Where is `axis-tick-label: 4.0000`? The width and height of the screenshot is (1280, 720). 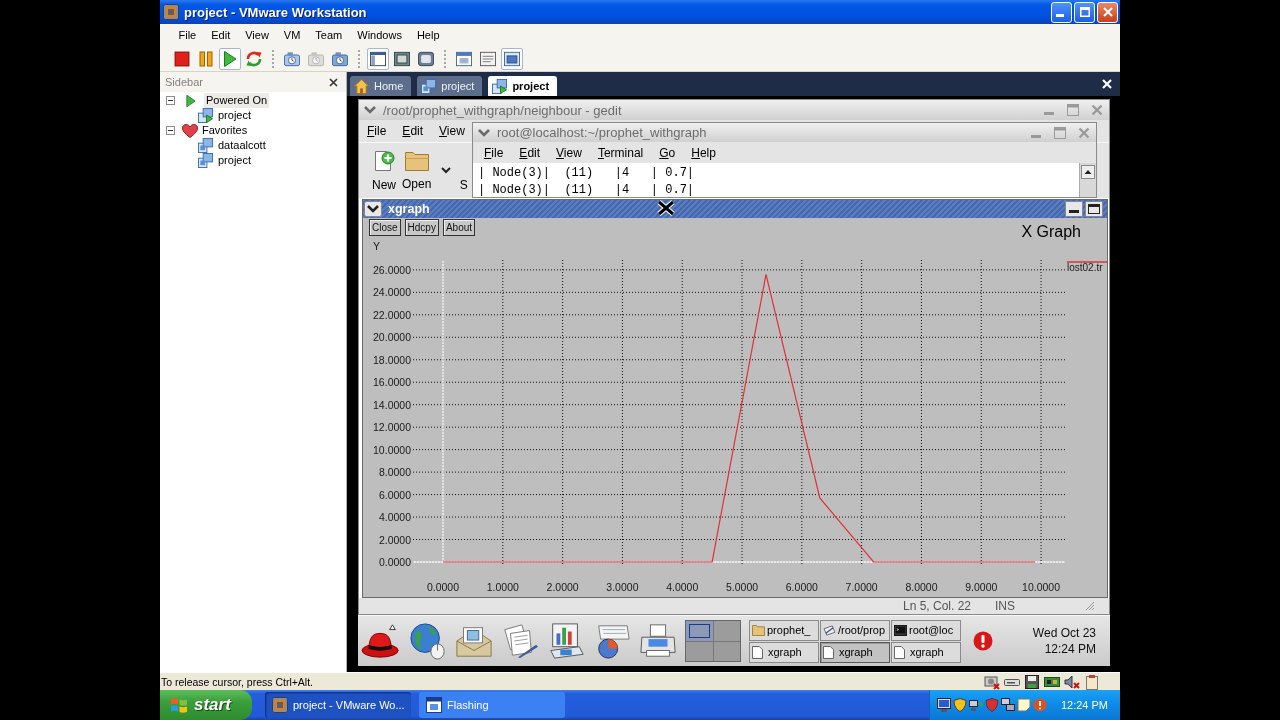 axis-tick-label: 4.0000 is located at coordinates (394, 517).